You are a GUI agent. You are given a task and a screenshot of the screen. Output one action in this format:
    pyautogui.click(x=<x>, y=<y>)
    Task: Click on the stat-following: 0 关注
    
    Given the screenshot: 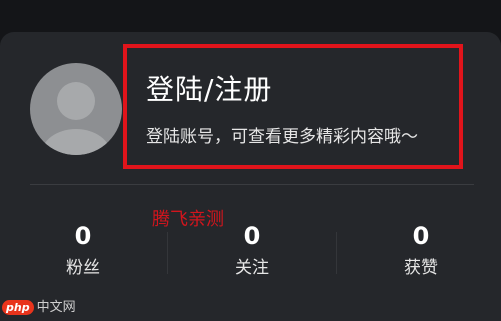 What is the action you would take?
    pyautogui.click(x=252, y=250)
    